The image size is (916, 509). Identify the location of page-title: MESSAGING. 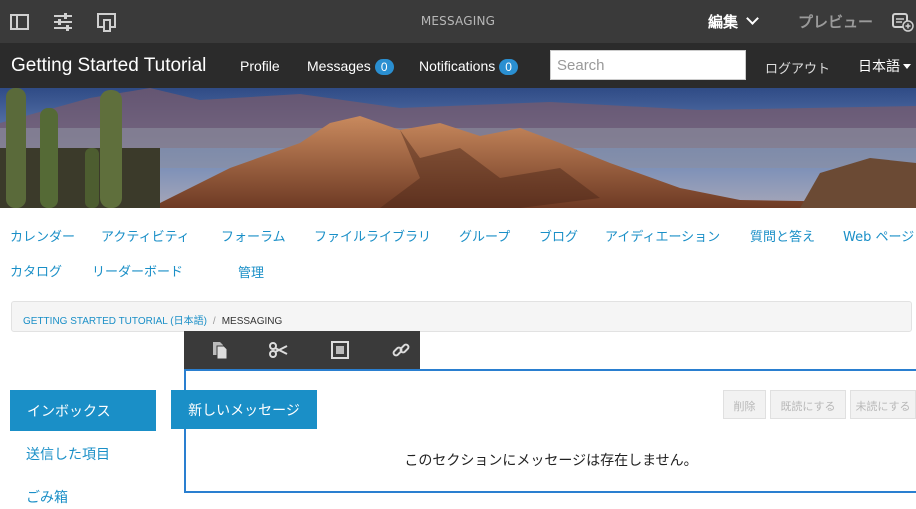
(458, 21).